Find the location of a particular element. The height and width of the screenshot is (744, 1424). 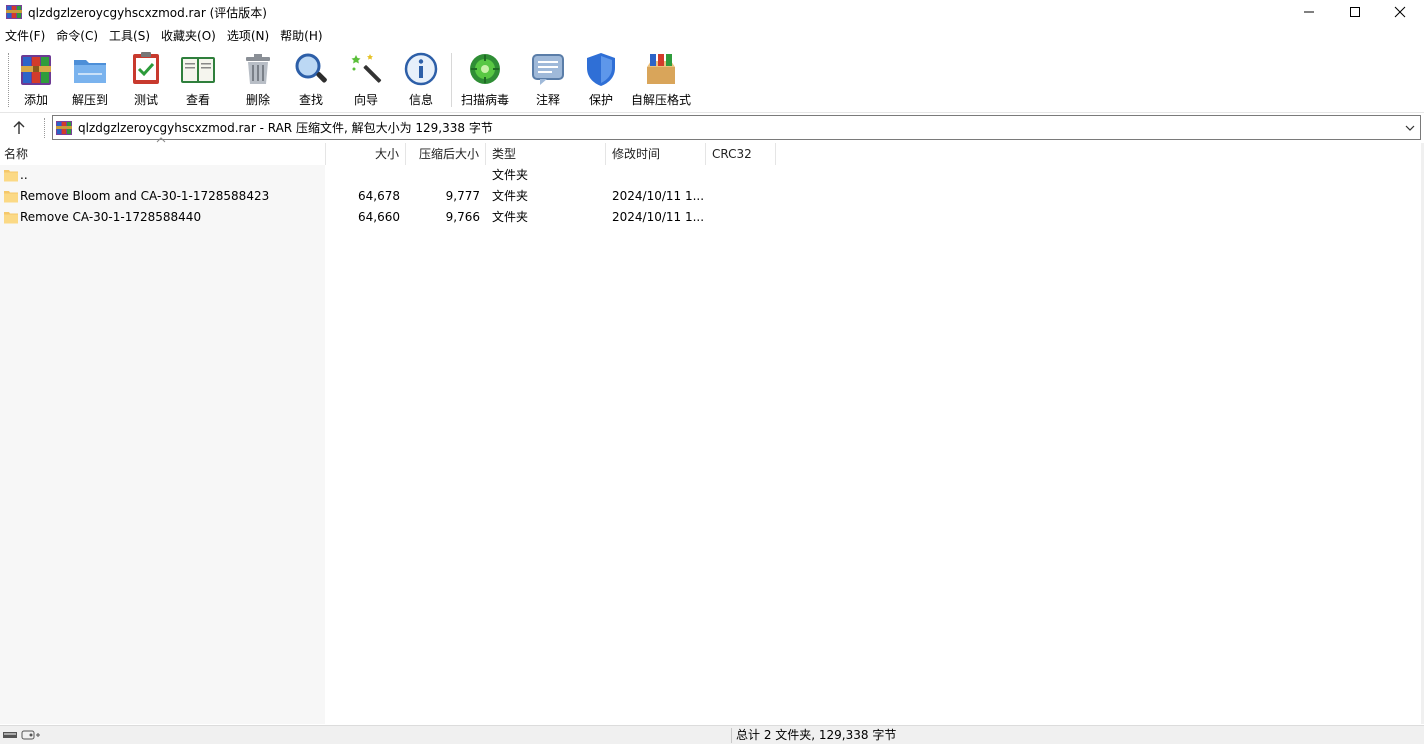

find-label: 查找 is located at coordinates (310, 100).